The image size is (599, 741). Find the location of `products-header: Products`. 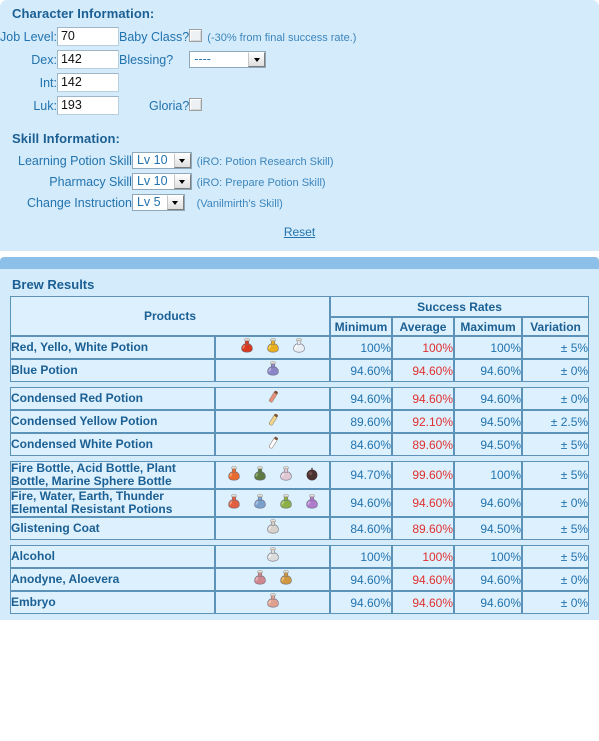

products-header: Products is located at coordinates (170, 316).